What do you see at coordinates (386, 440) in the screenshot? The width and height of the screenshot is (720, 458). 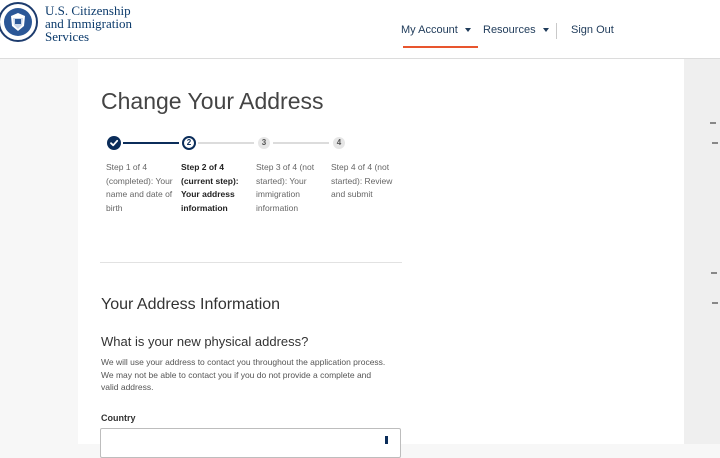 I see `select-arrow-icon` at bounding box center [386, 440].